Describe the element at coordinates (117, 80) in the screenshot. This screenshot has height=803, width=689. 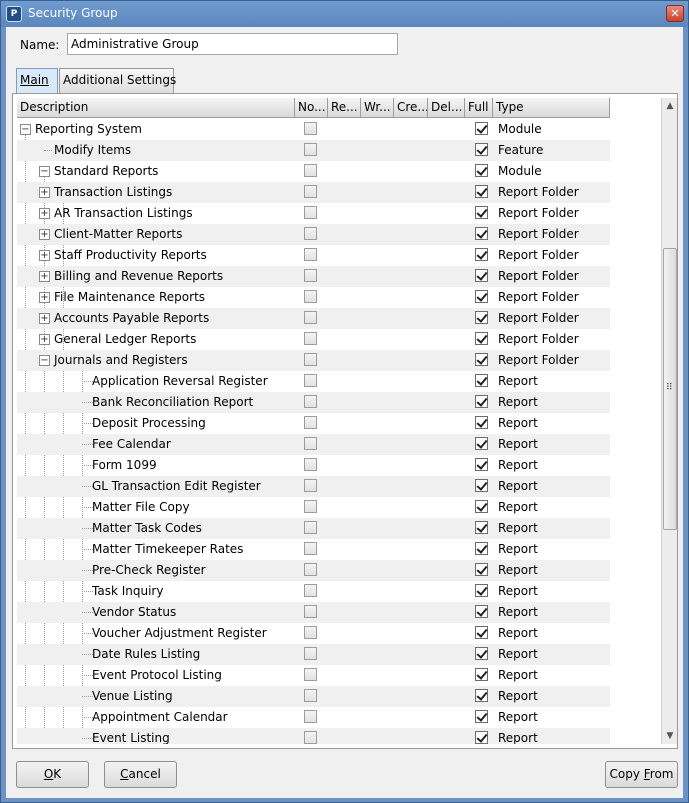
I see `tab-additional-settings: Additional Settings` at that location.